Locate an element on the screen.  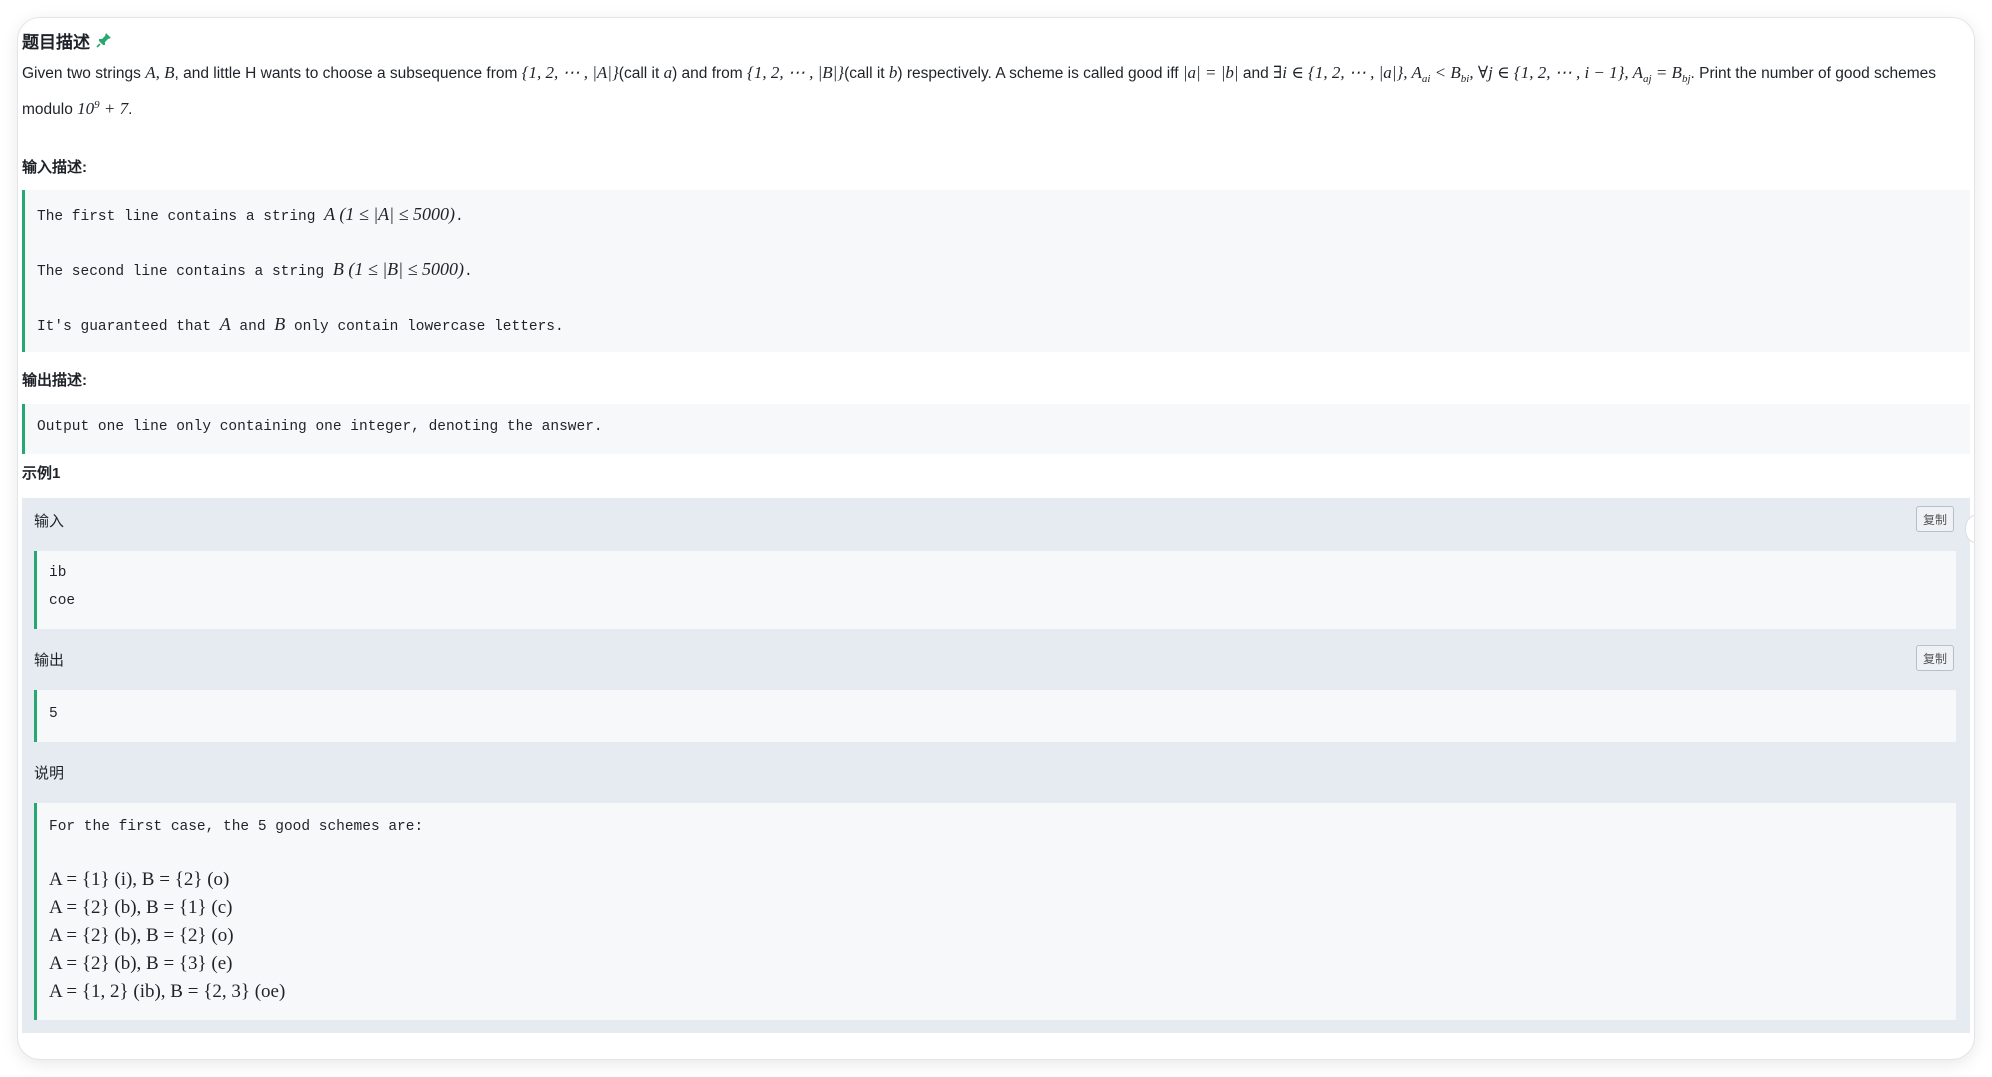
input-line-text: only contain lowercase letters. is located at coordinates (424, 327).